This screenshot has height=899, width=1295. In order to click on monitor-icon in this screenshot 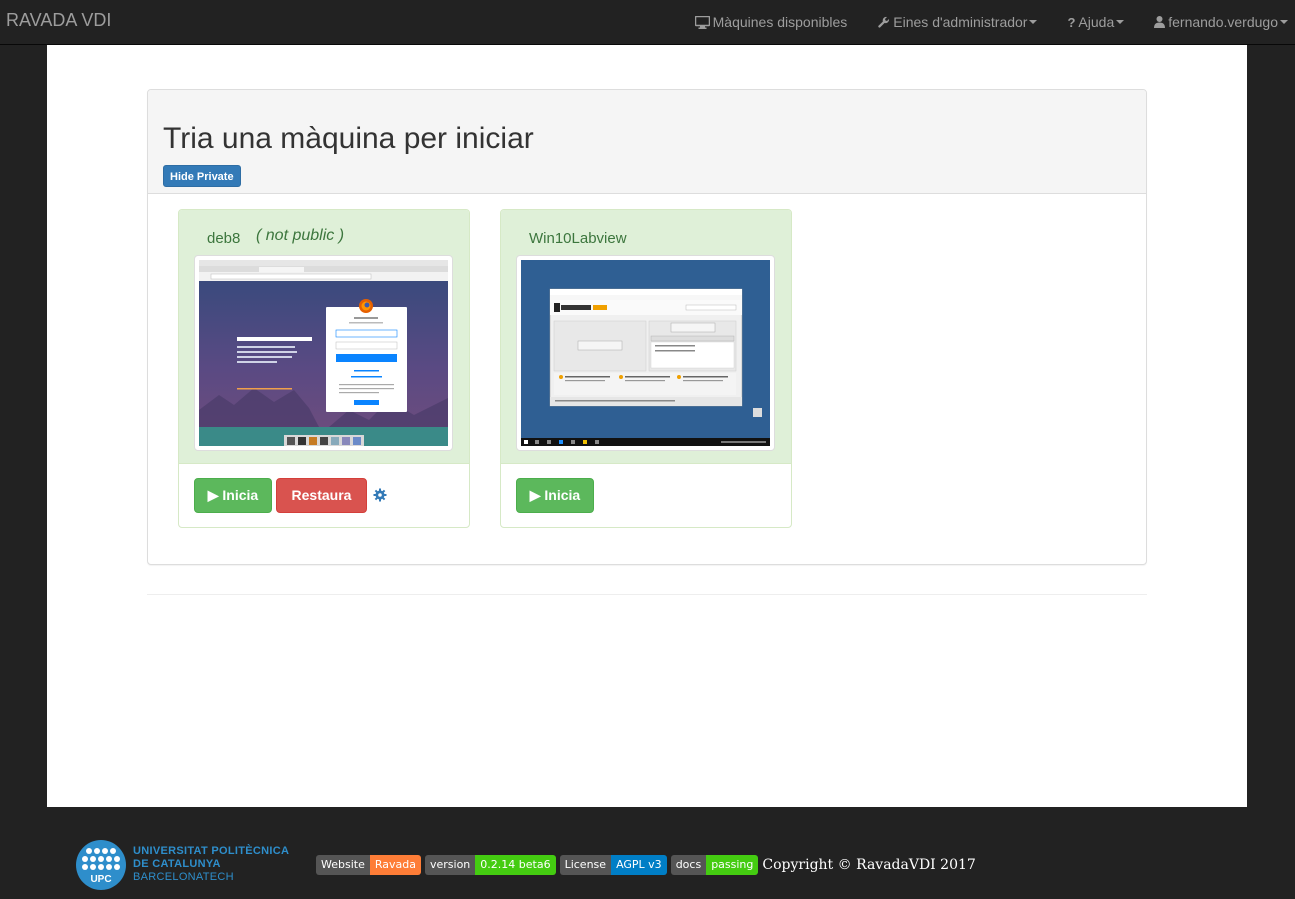, I will do `click(702, 22)`.